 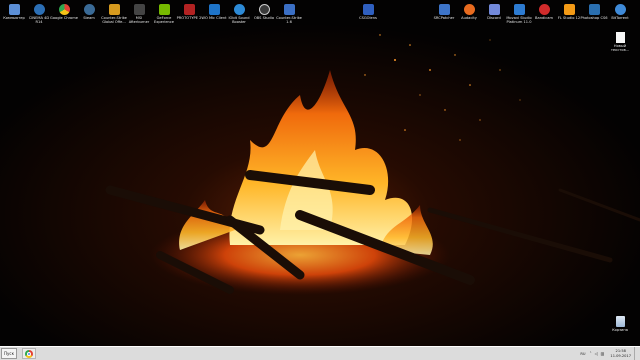 I want to click on wo-mic-icon, so click(x=214, y=9).